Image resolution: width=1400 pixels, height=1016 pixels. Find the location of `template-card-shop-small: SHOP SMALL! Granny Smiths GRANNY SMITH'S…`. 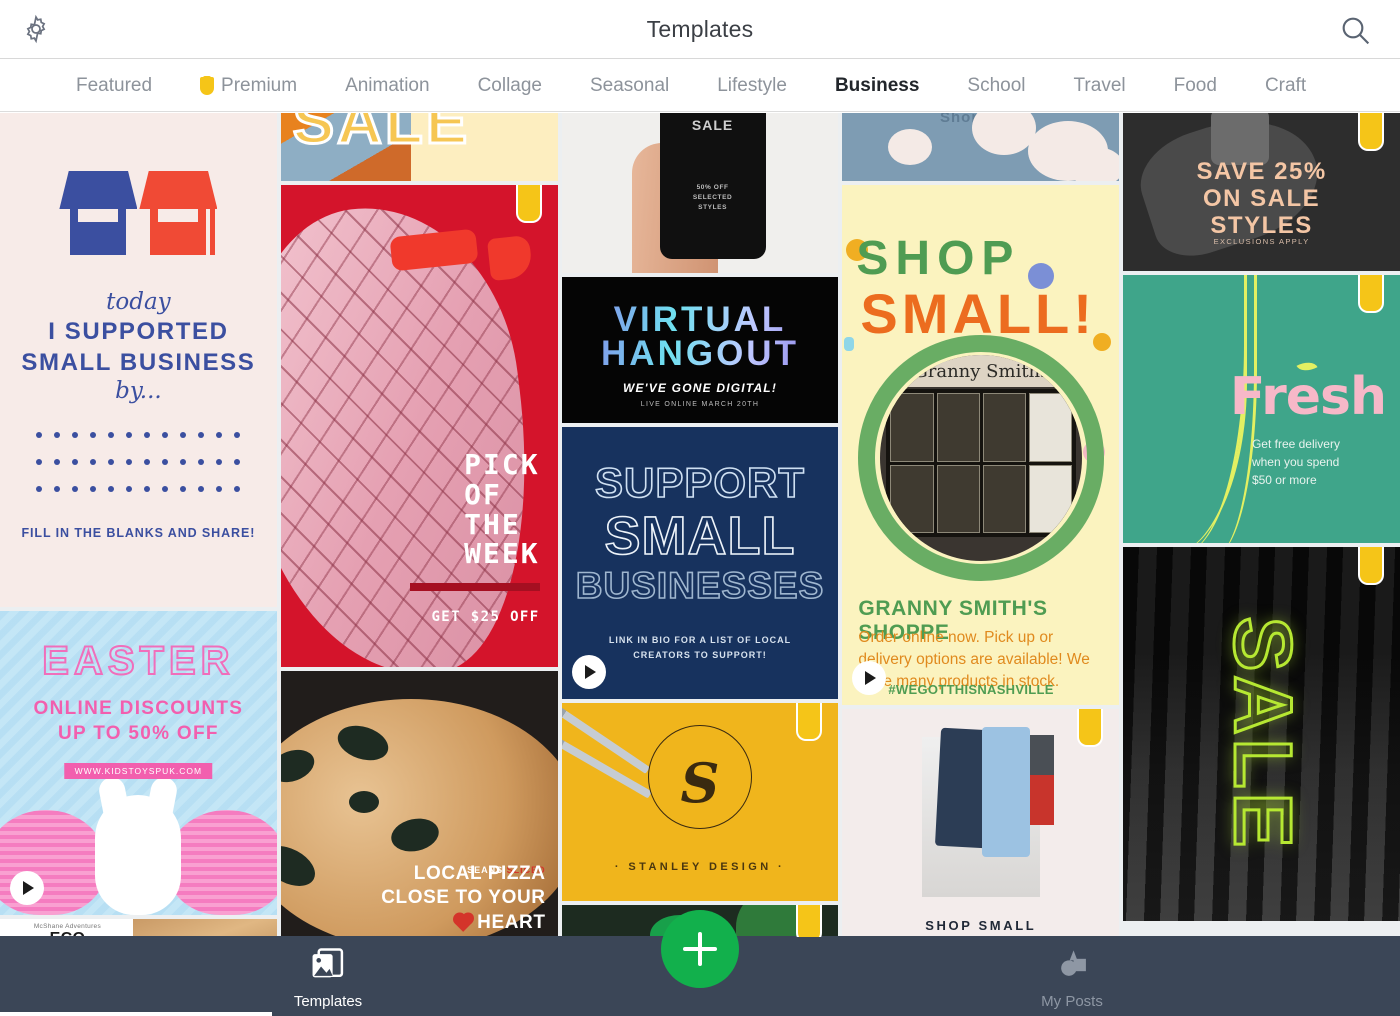

template-card-shop-small: SHOP SMALL! Granny Smiths GRANNY SMITH'S… is located at coordinates (981, 445).